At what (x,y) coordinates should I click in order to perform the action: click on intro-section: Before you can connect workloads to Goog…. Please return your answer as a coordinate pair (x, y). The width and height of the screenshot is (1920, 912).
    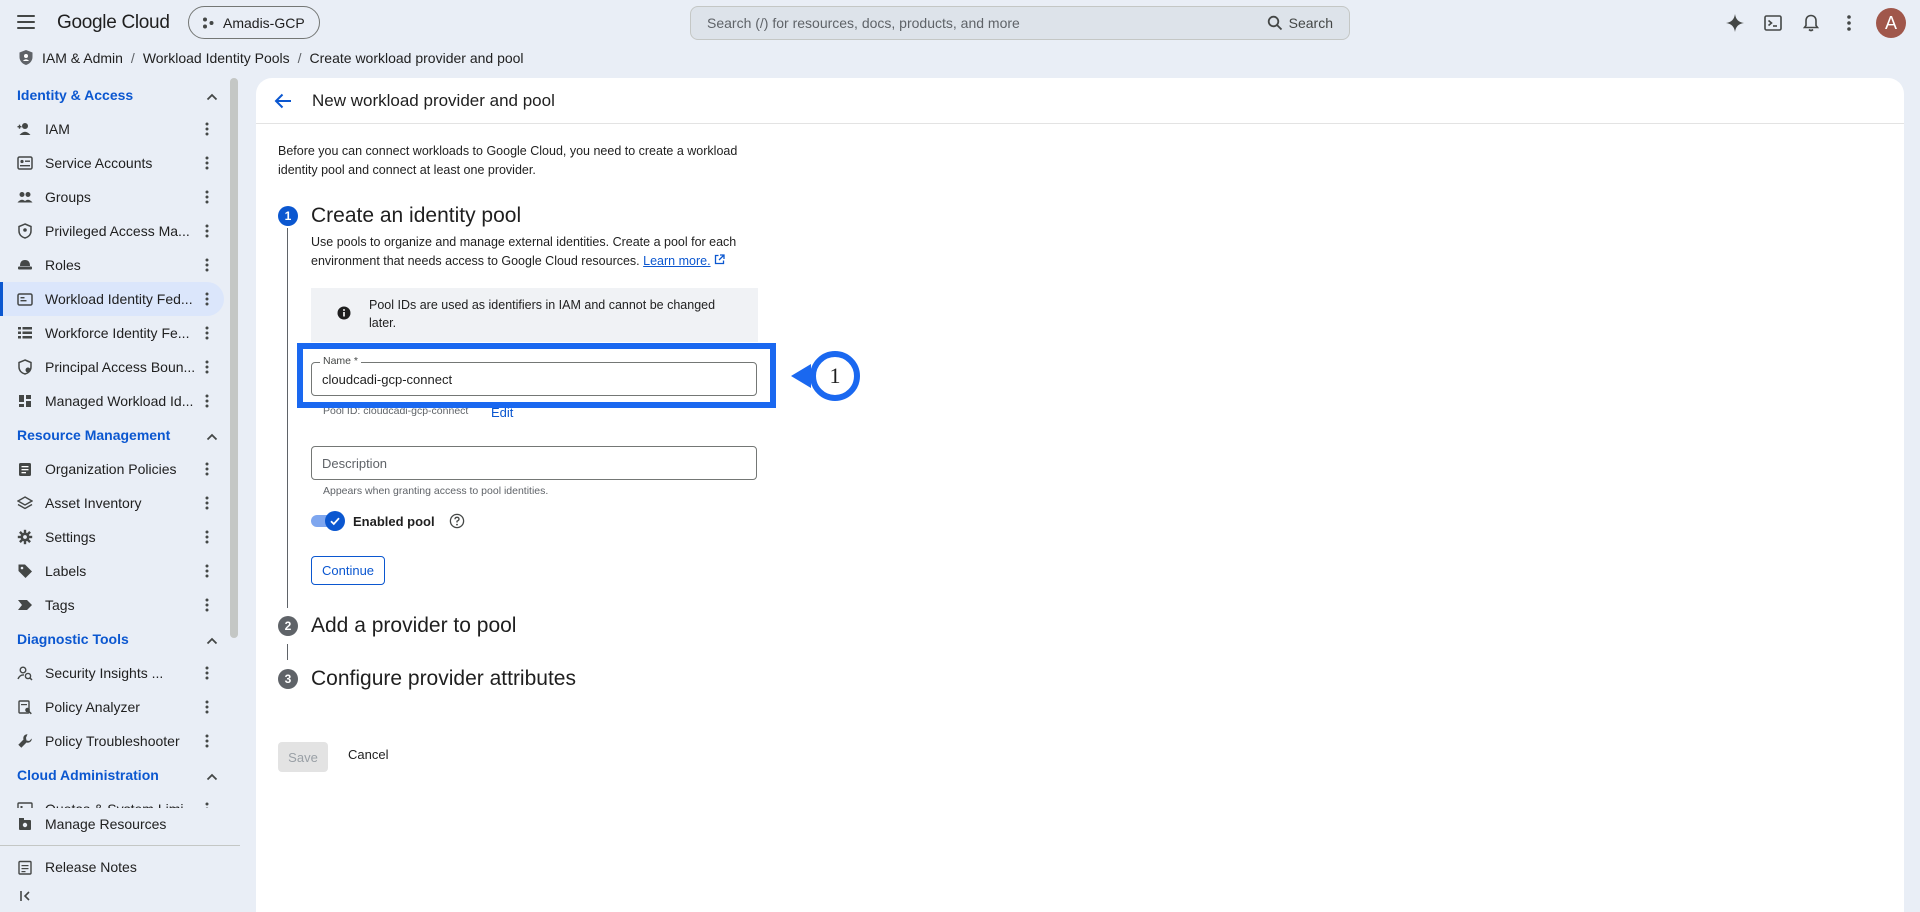
    Looking at the image, I should click on (558, 161).